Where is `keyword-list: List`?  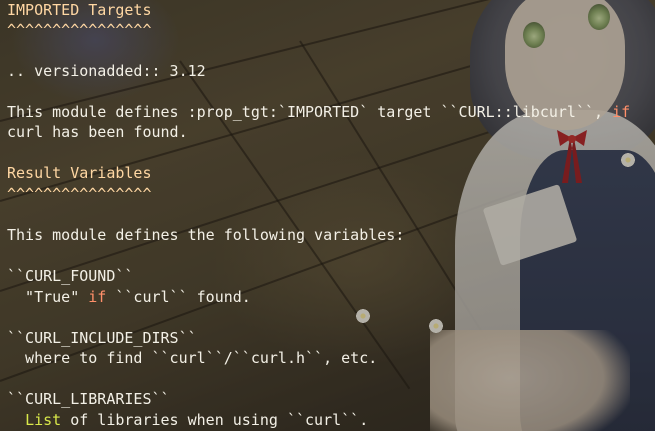 keyword-list: List is located at coordinates (43, 420).